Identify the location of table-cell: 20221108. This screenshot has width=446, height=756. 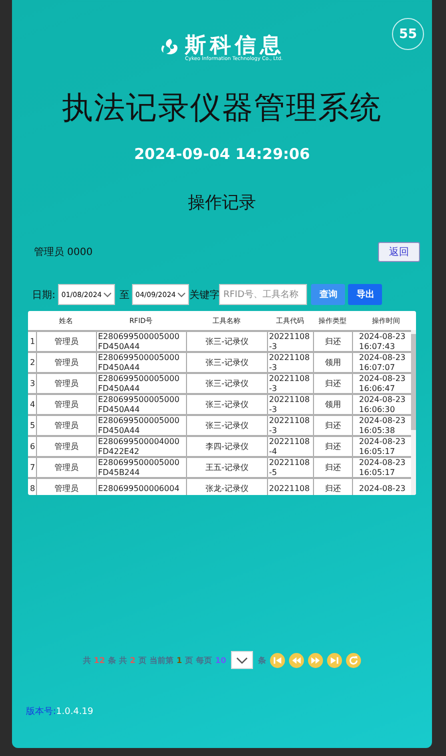
(290, 487).